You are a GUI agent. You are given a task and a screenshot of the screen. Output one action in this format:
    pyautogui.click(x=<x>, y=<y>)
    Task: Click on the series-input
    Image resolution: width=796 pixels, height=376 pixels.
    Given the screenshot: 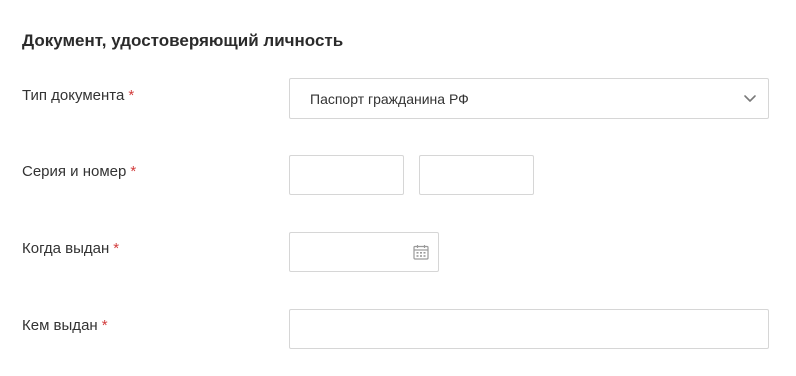 What is the action you would take?
    pyautogui.click(x=346, y=175)
    